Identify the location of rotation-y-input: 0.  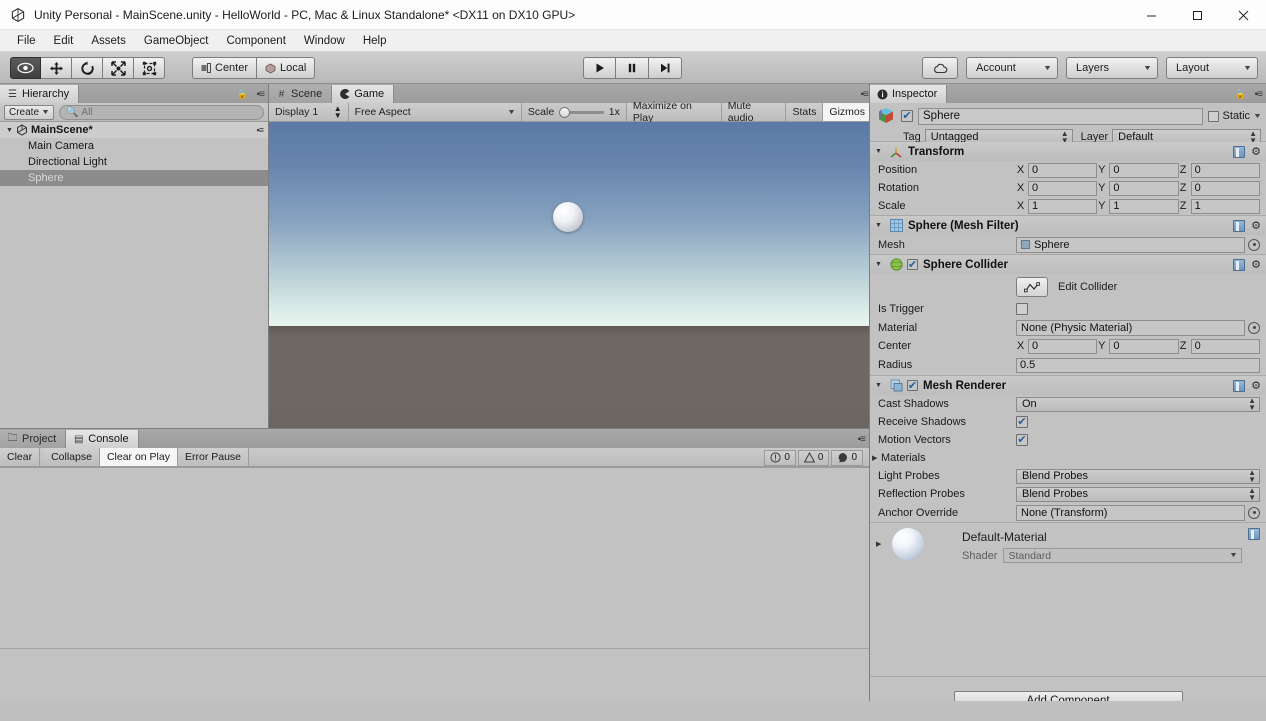
(1144, 188).